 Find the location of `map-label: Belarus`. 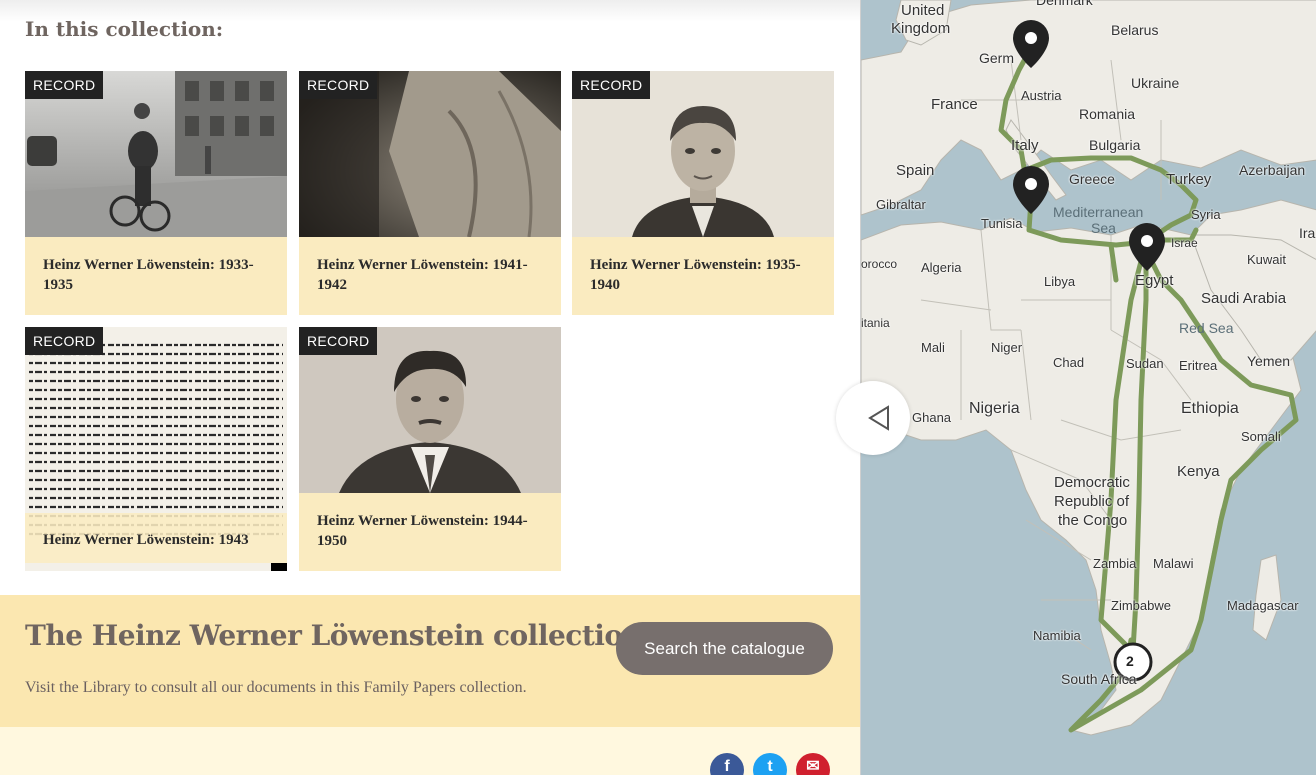

map-label: Belarus is located at coordinates (1135, 30).